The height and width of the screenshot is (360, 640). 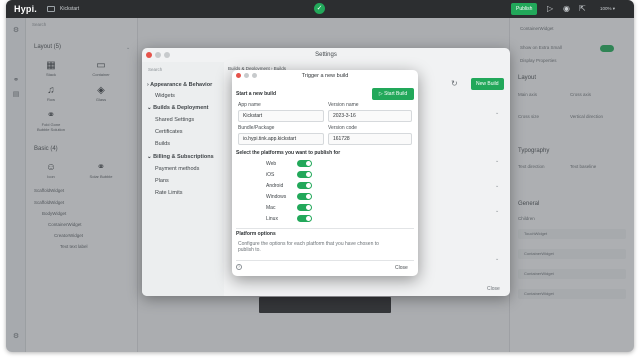 I want to click on refresh-icon: ↻, so click(x=454, y=83).